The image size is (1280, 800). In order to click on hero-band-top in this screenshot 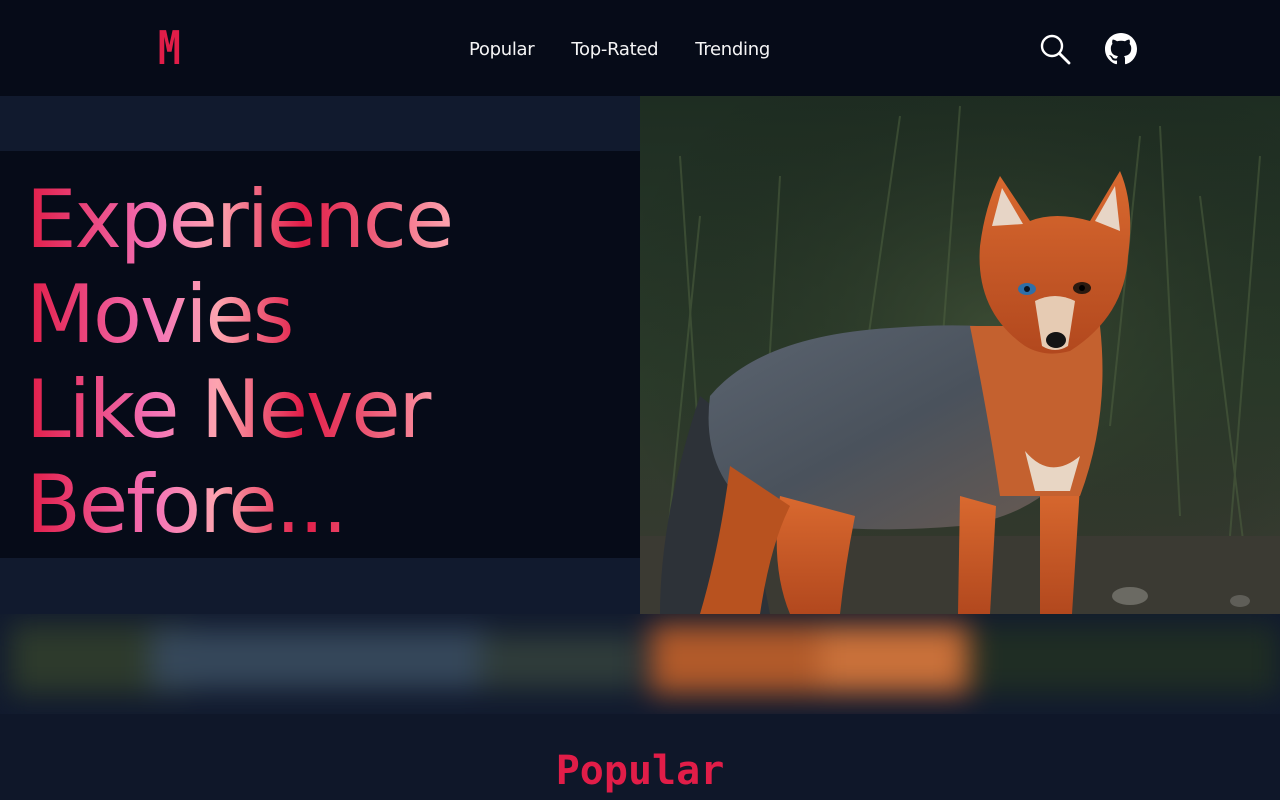, I will do `click(320, 123)`.